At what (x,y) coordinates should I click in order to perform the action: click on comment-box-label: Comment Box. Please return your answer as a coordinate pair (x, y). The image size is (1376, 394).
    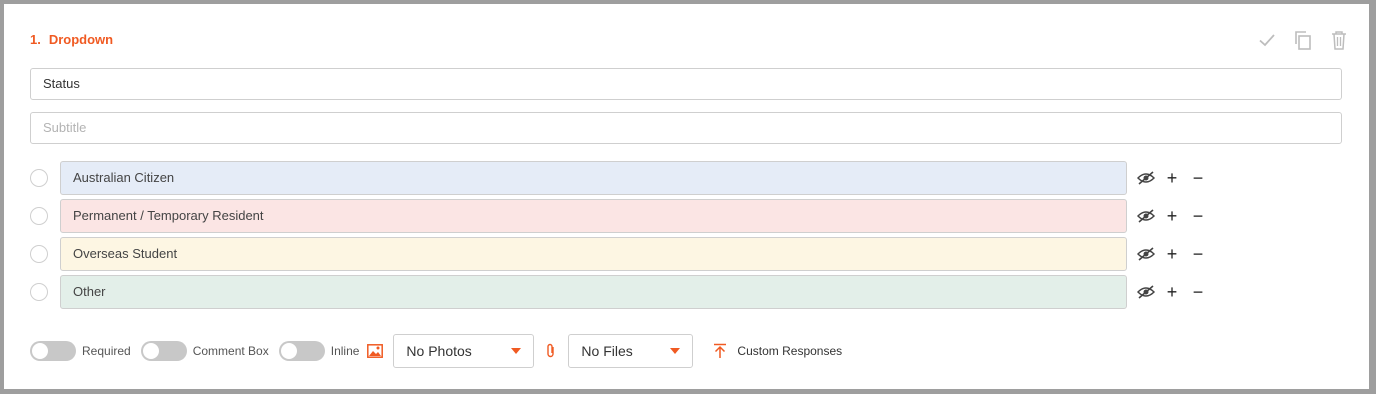
    Looking at the image, I should click on (230, 351).